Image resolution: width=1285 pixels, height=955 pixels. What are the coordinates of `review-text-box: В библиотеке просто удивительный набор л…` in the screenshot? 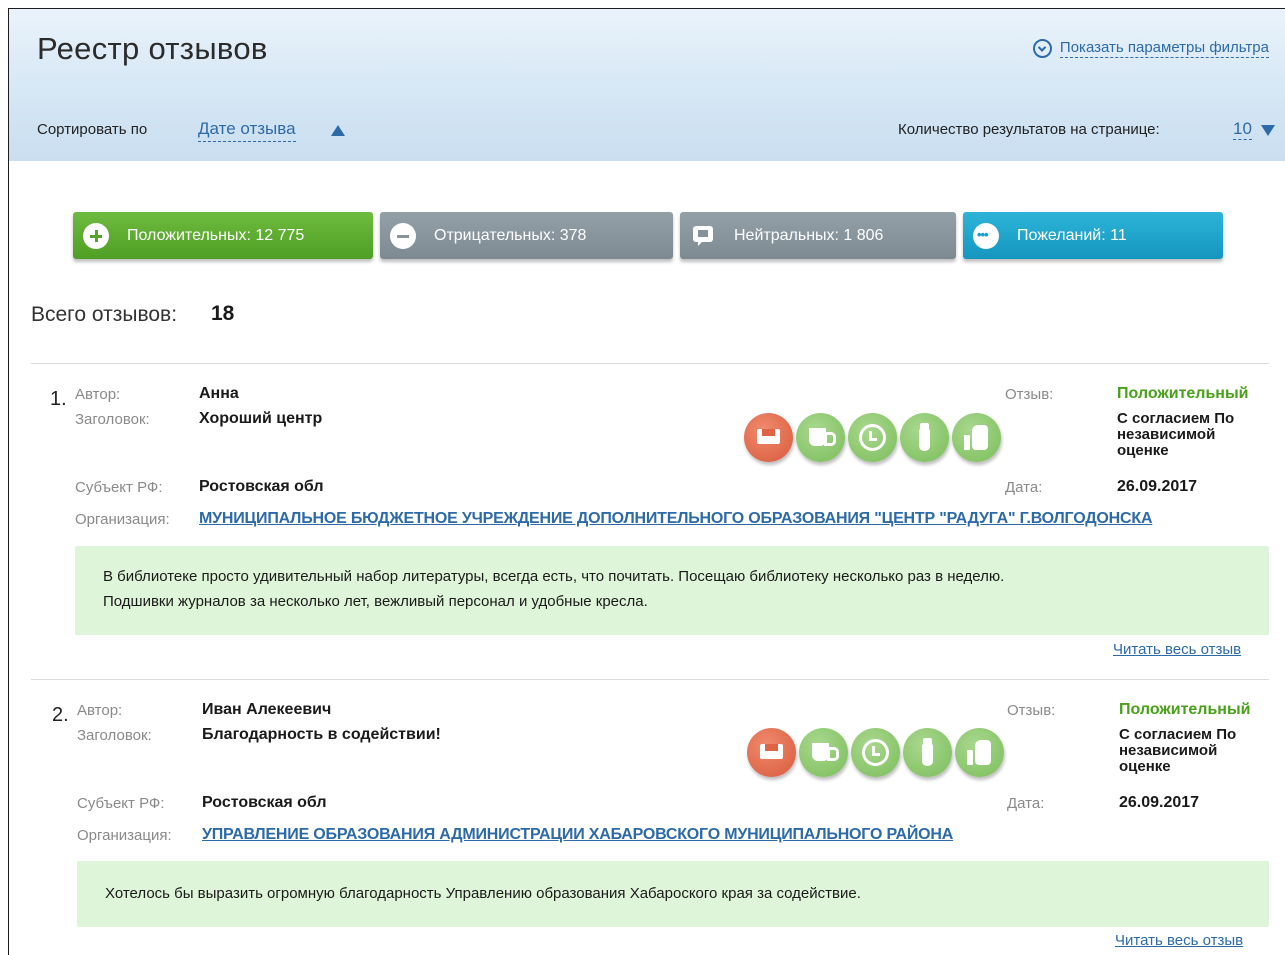 It's located at (672, 590).